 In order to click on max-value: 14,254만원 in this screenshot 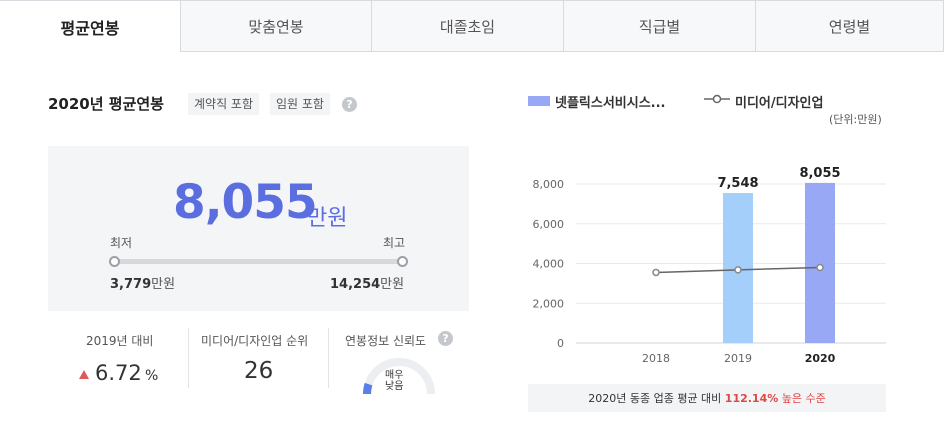, I will do `click(367, 282)`.